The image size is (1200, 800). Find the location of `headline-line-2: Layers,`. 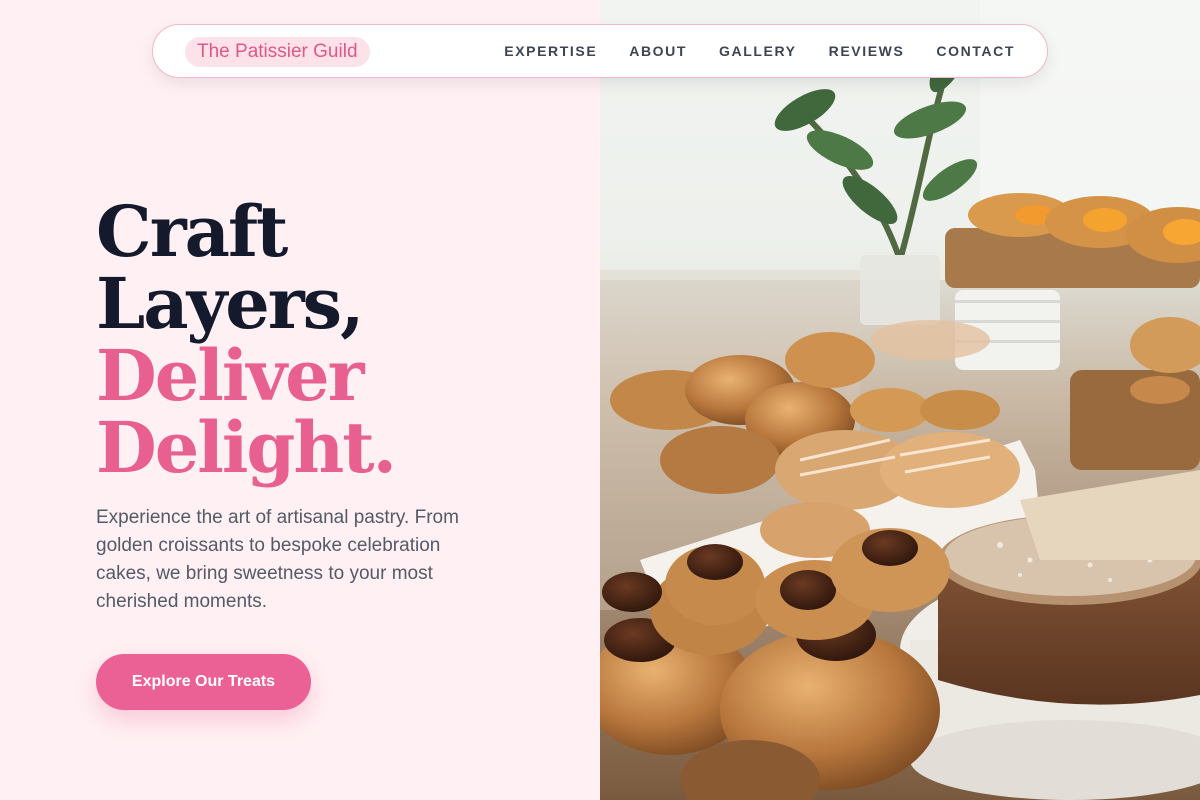

headline-line-2: Layers, is located at coordinates (230, 303).